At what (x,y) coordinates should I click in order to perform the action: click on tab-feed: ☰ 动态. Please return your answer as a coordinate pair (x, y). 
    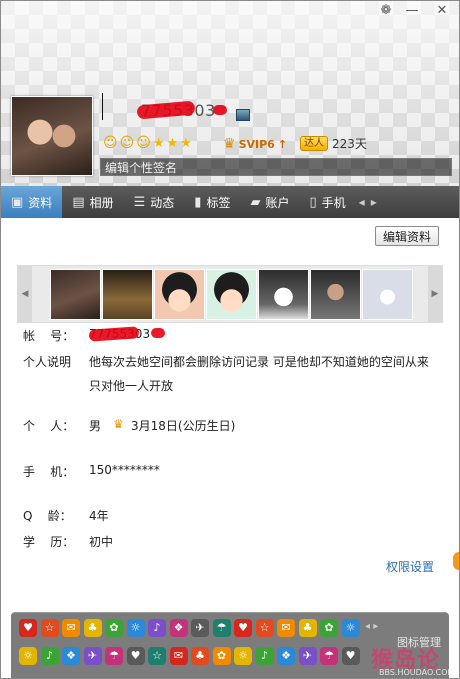
    Looking at the image, I should click on (154, 202).